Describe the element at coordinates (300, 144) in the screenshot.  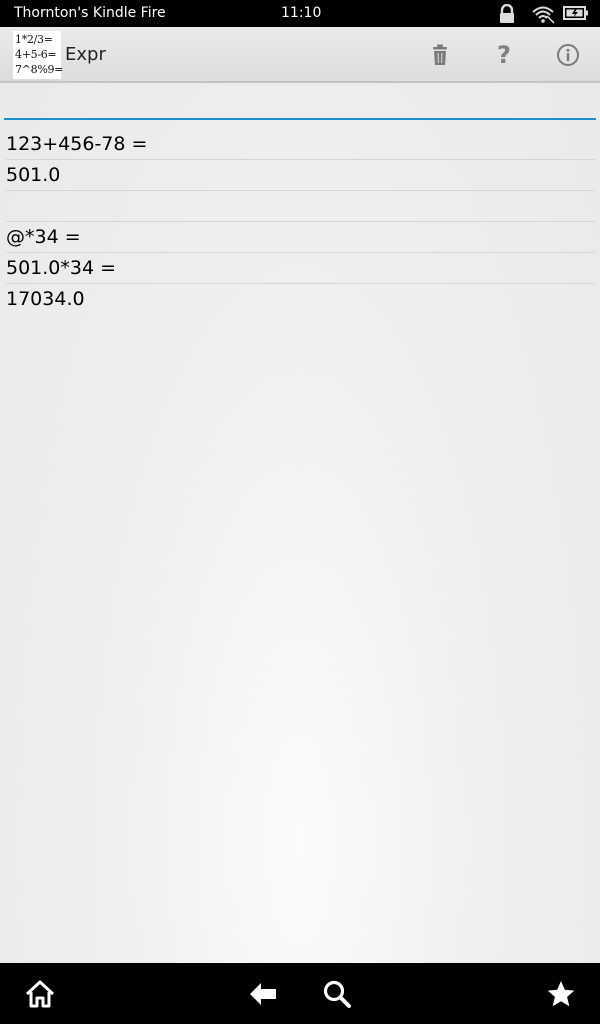
I see `history-line: 123+456-78 =` at that location.